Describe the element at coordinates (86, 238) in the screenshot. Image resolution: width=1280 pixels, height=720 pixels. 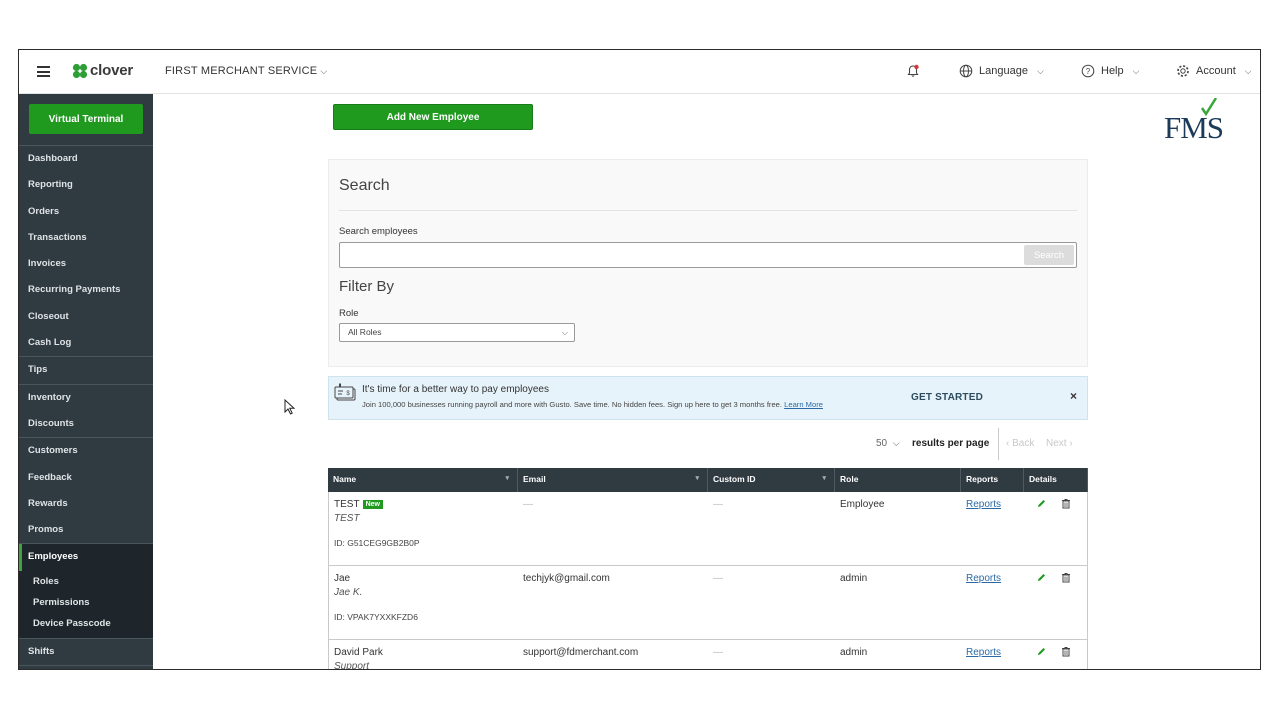
I see `sidebar-item-transactions: Transactions` at that location.